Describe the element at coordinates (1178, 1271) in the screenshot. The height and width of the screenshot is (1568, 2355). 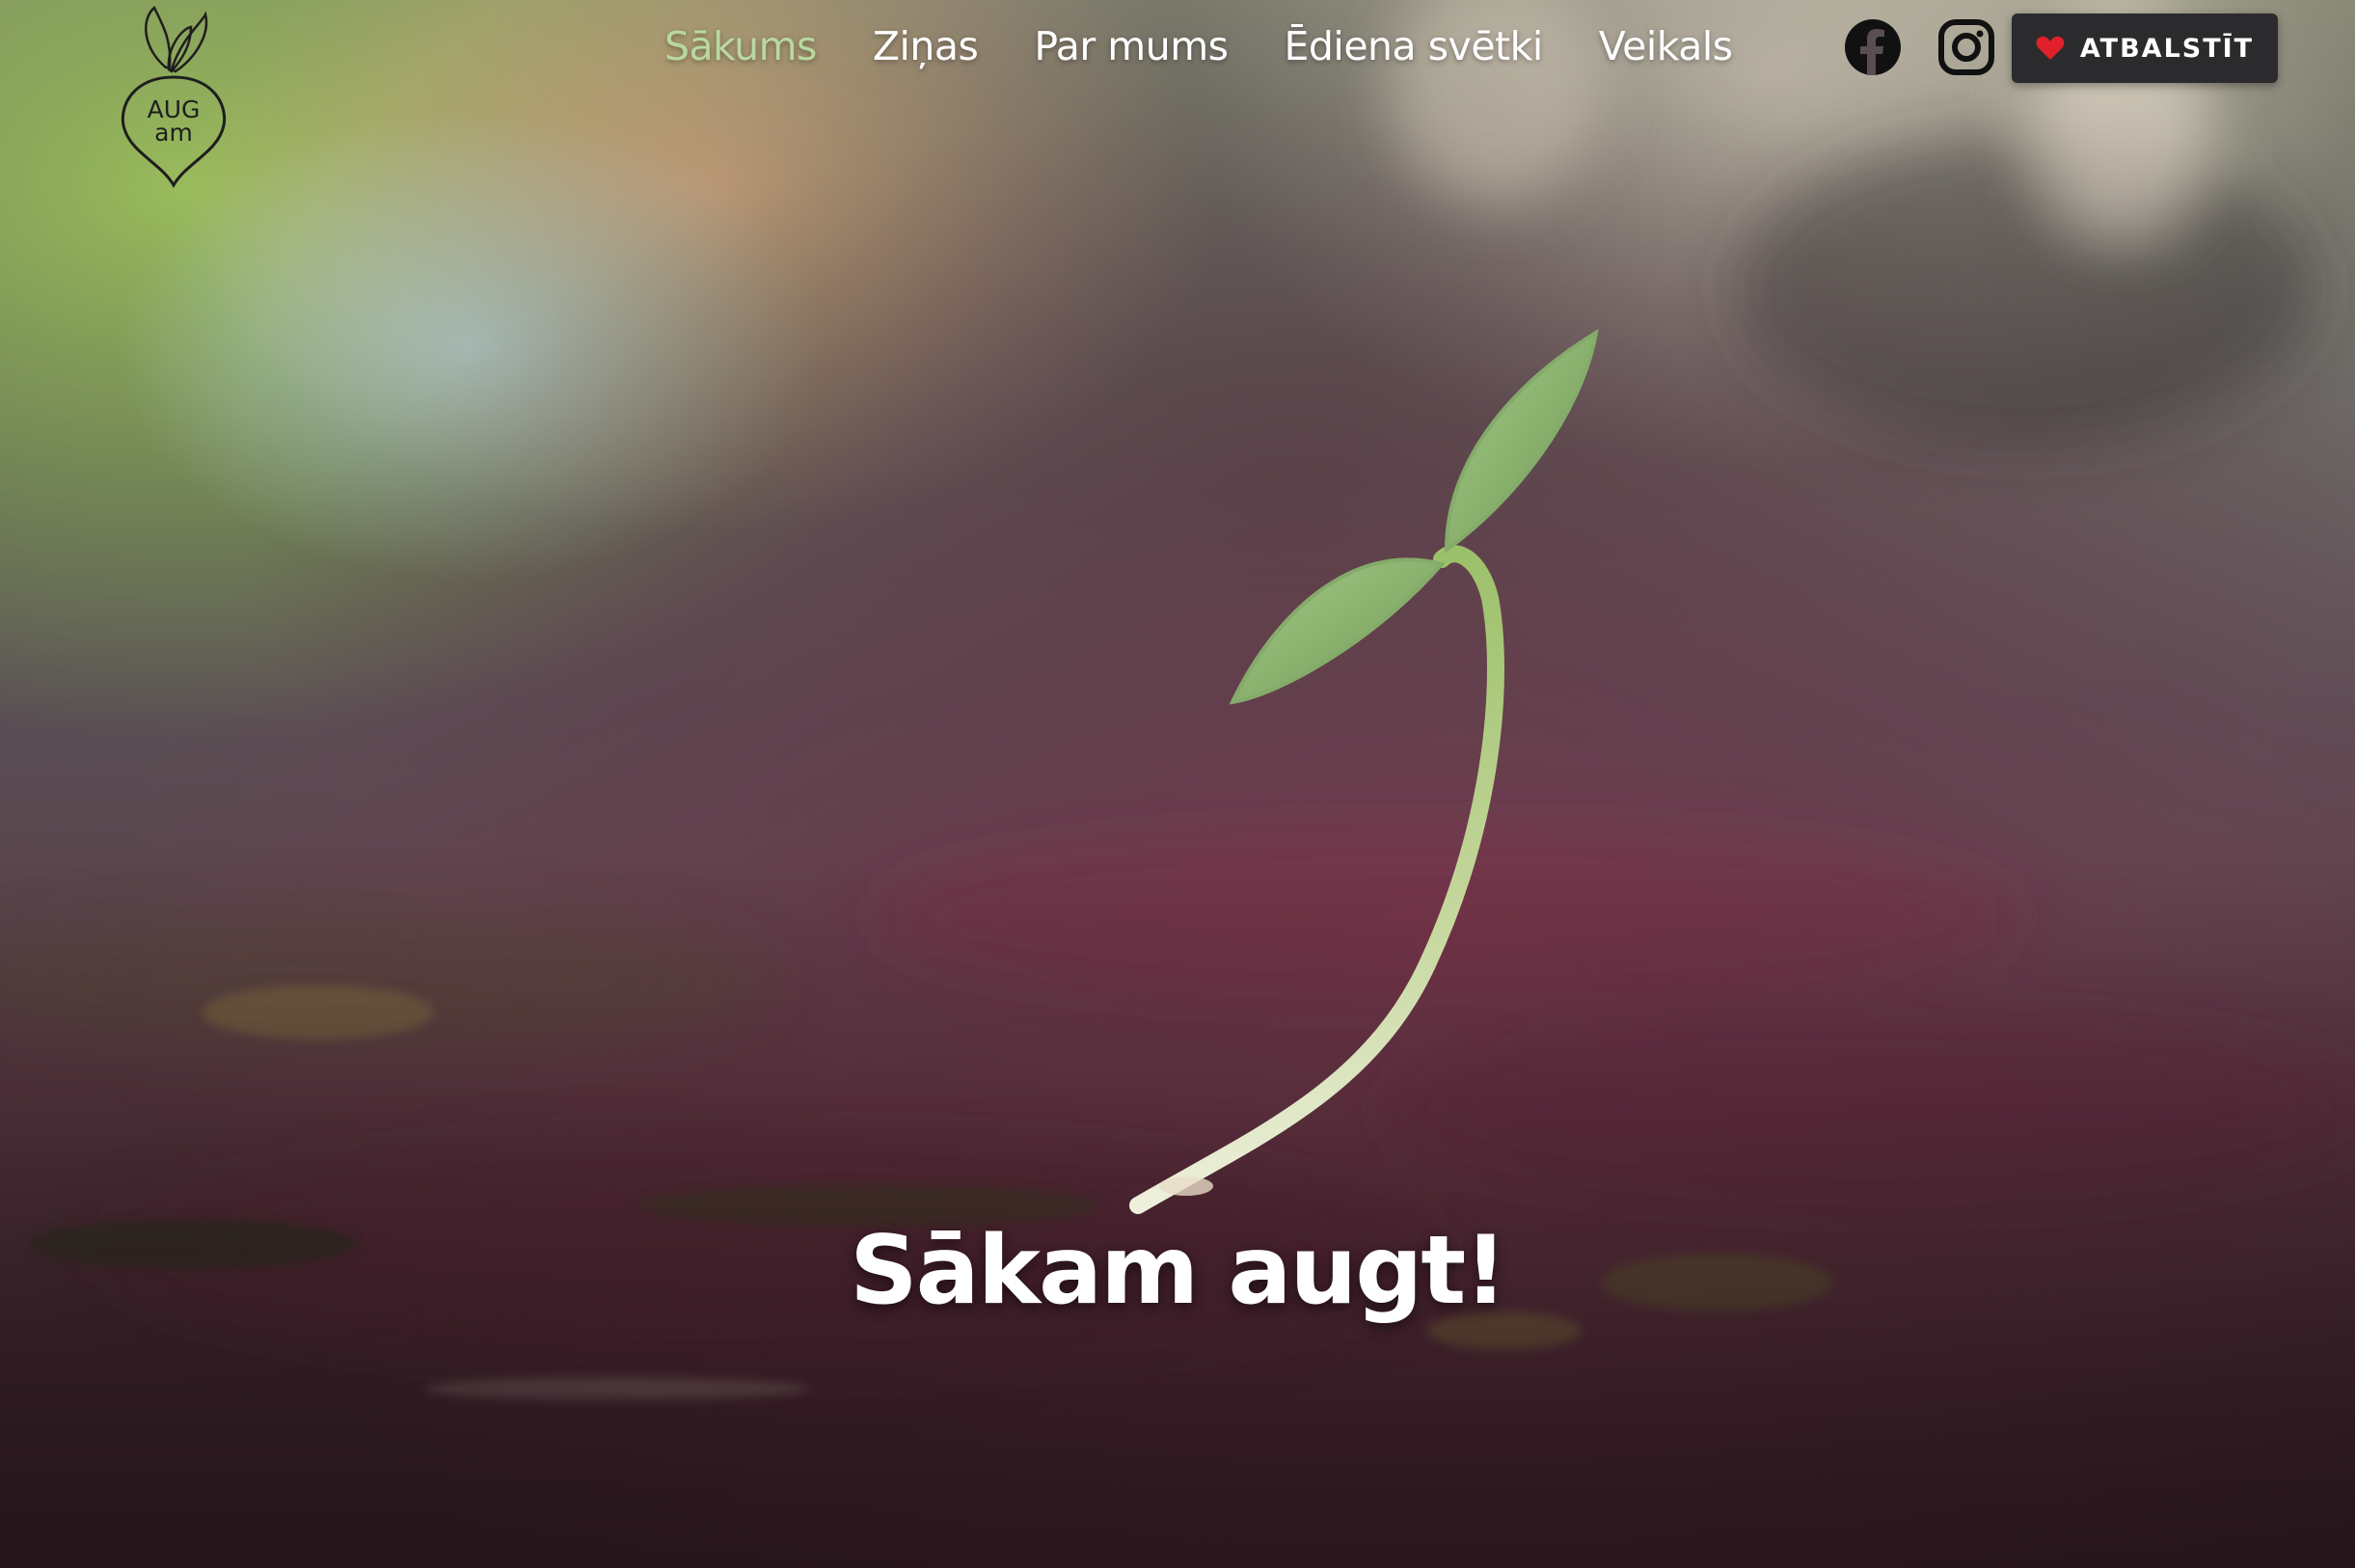
I see `hero-title: Sākam augt!` at that location.